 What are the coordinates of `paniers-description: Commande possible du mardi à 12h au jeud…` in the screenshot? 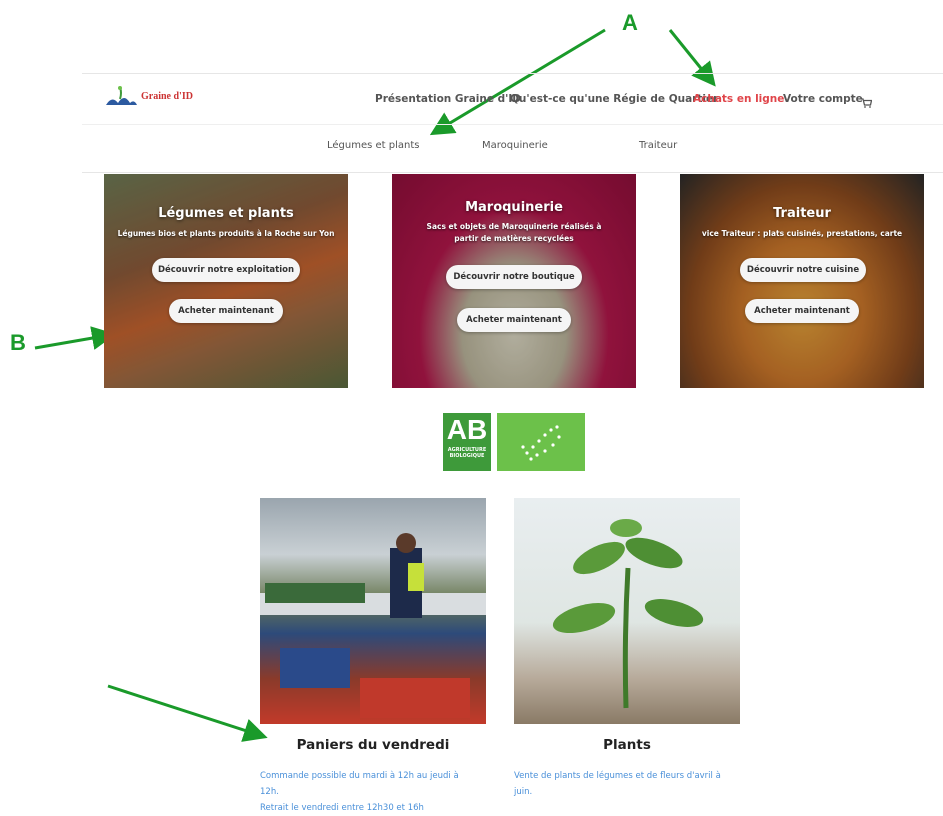 It's located at (373, 792).